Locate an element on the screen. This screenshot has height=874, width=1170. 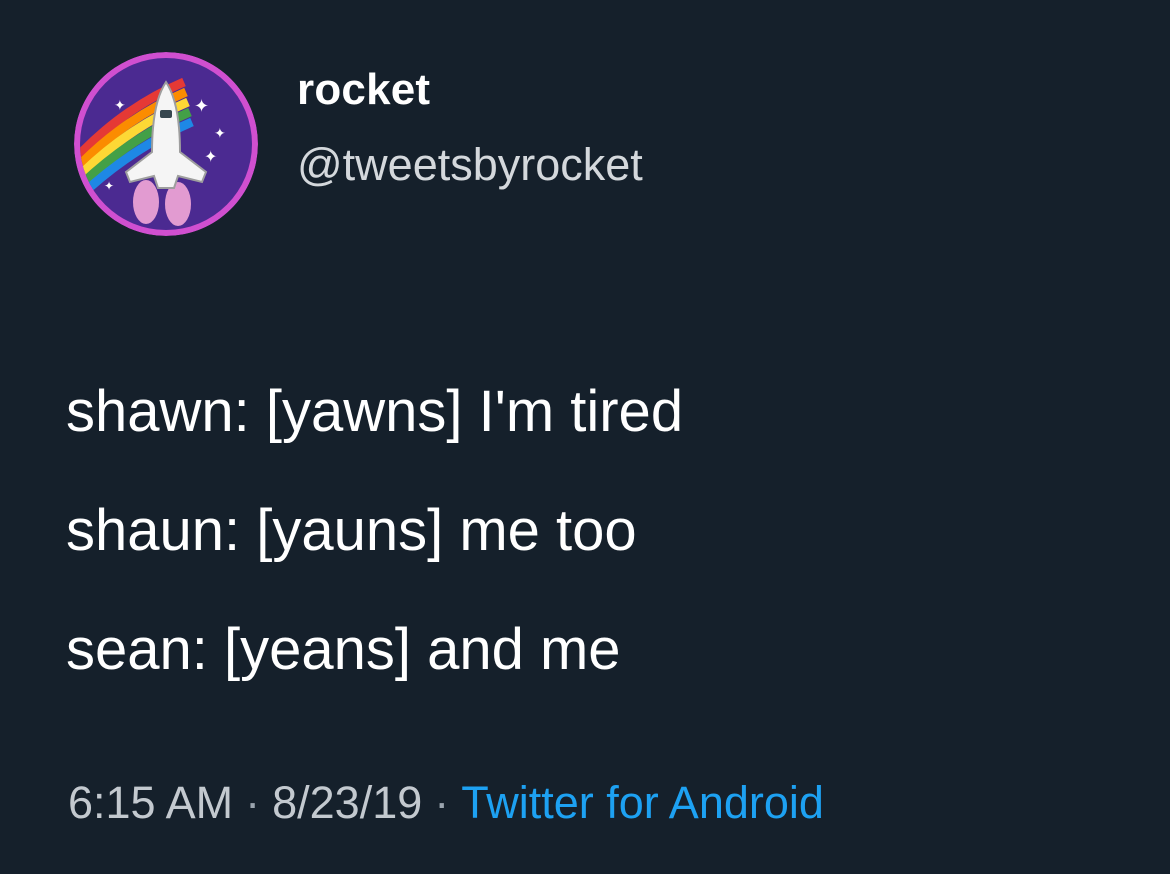
tweet-date: 8/23/19 is located at coordinates (347, 802).